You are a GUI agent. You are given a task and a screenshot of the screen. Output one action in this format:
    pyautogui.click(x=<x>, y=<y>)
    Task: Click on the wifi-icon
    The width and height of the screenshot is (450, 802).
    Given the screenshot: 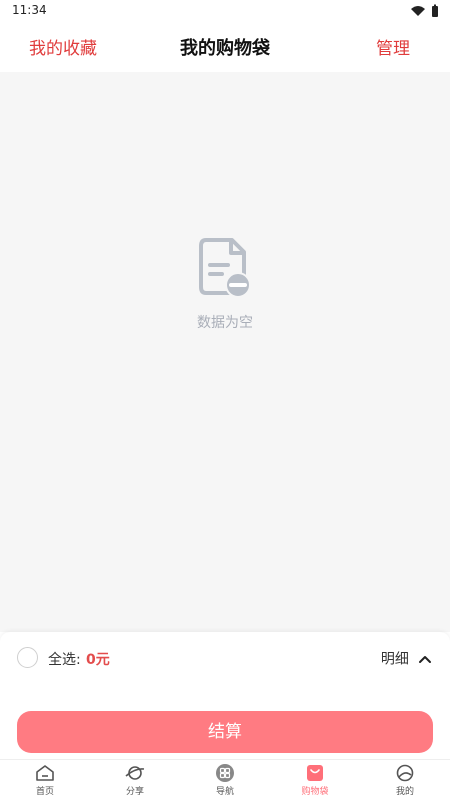 What is the action you would take?
    pyautogui.click(x=418, y=11)
    